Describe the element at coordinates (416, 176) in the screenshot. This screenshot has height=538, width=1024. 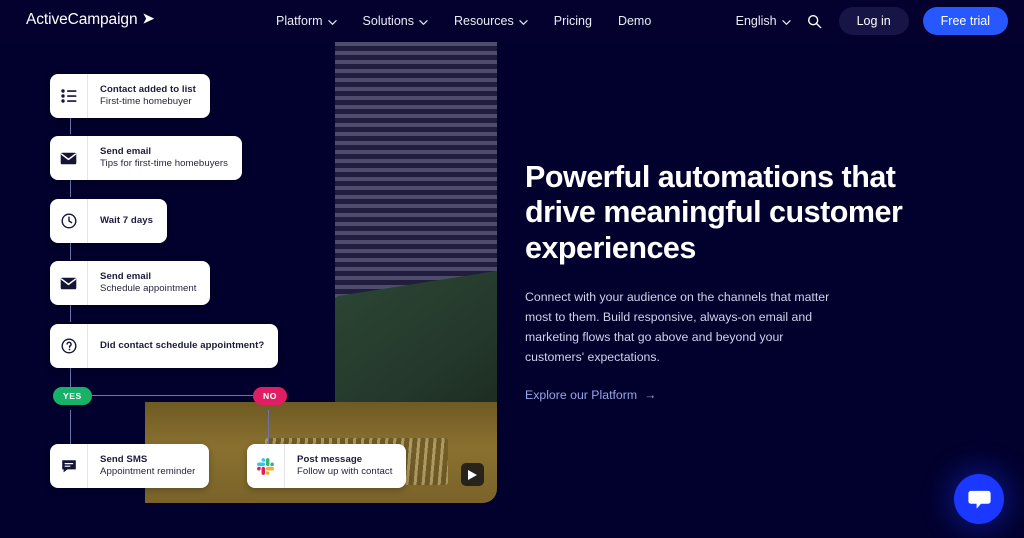
I see `photo-window-blinds` at that location.